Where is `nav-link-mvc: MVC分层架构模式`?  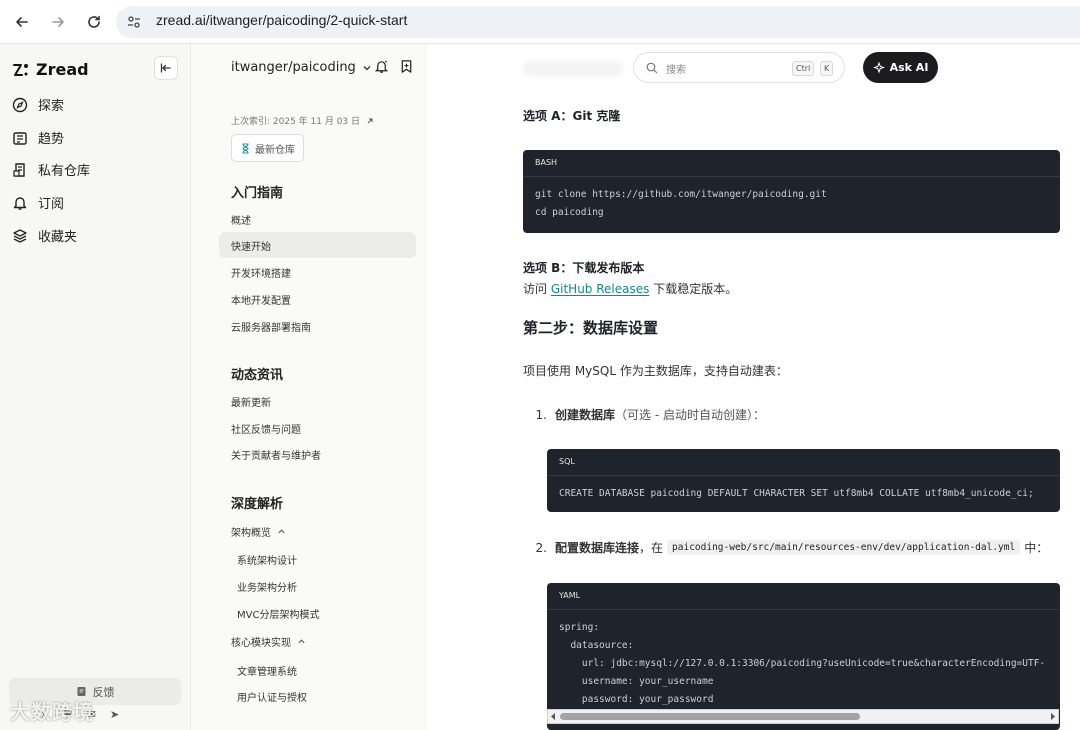
nav-link-mvc: MVC分层架构模式 is located at coordinates (278, 613).